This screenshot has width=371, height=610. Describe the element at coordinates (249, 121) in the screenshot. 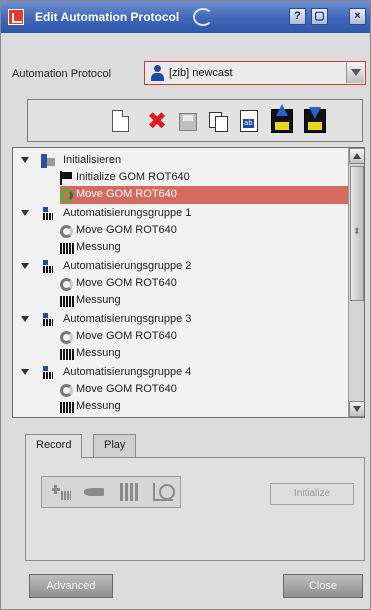

I see `rename-icon` at that location.